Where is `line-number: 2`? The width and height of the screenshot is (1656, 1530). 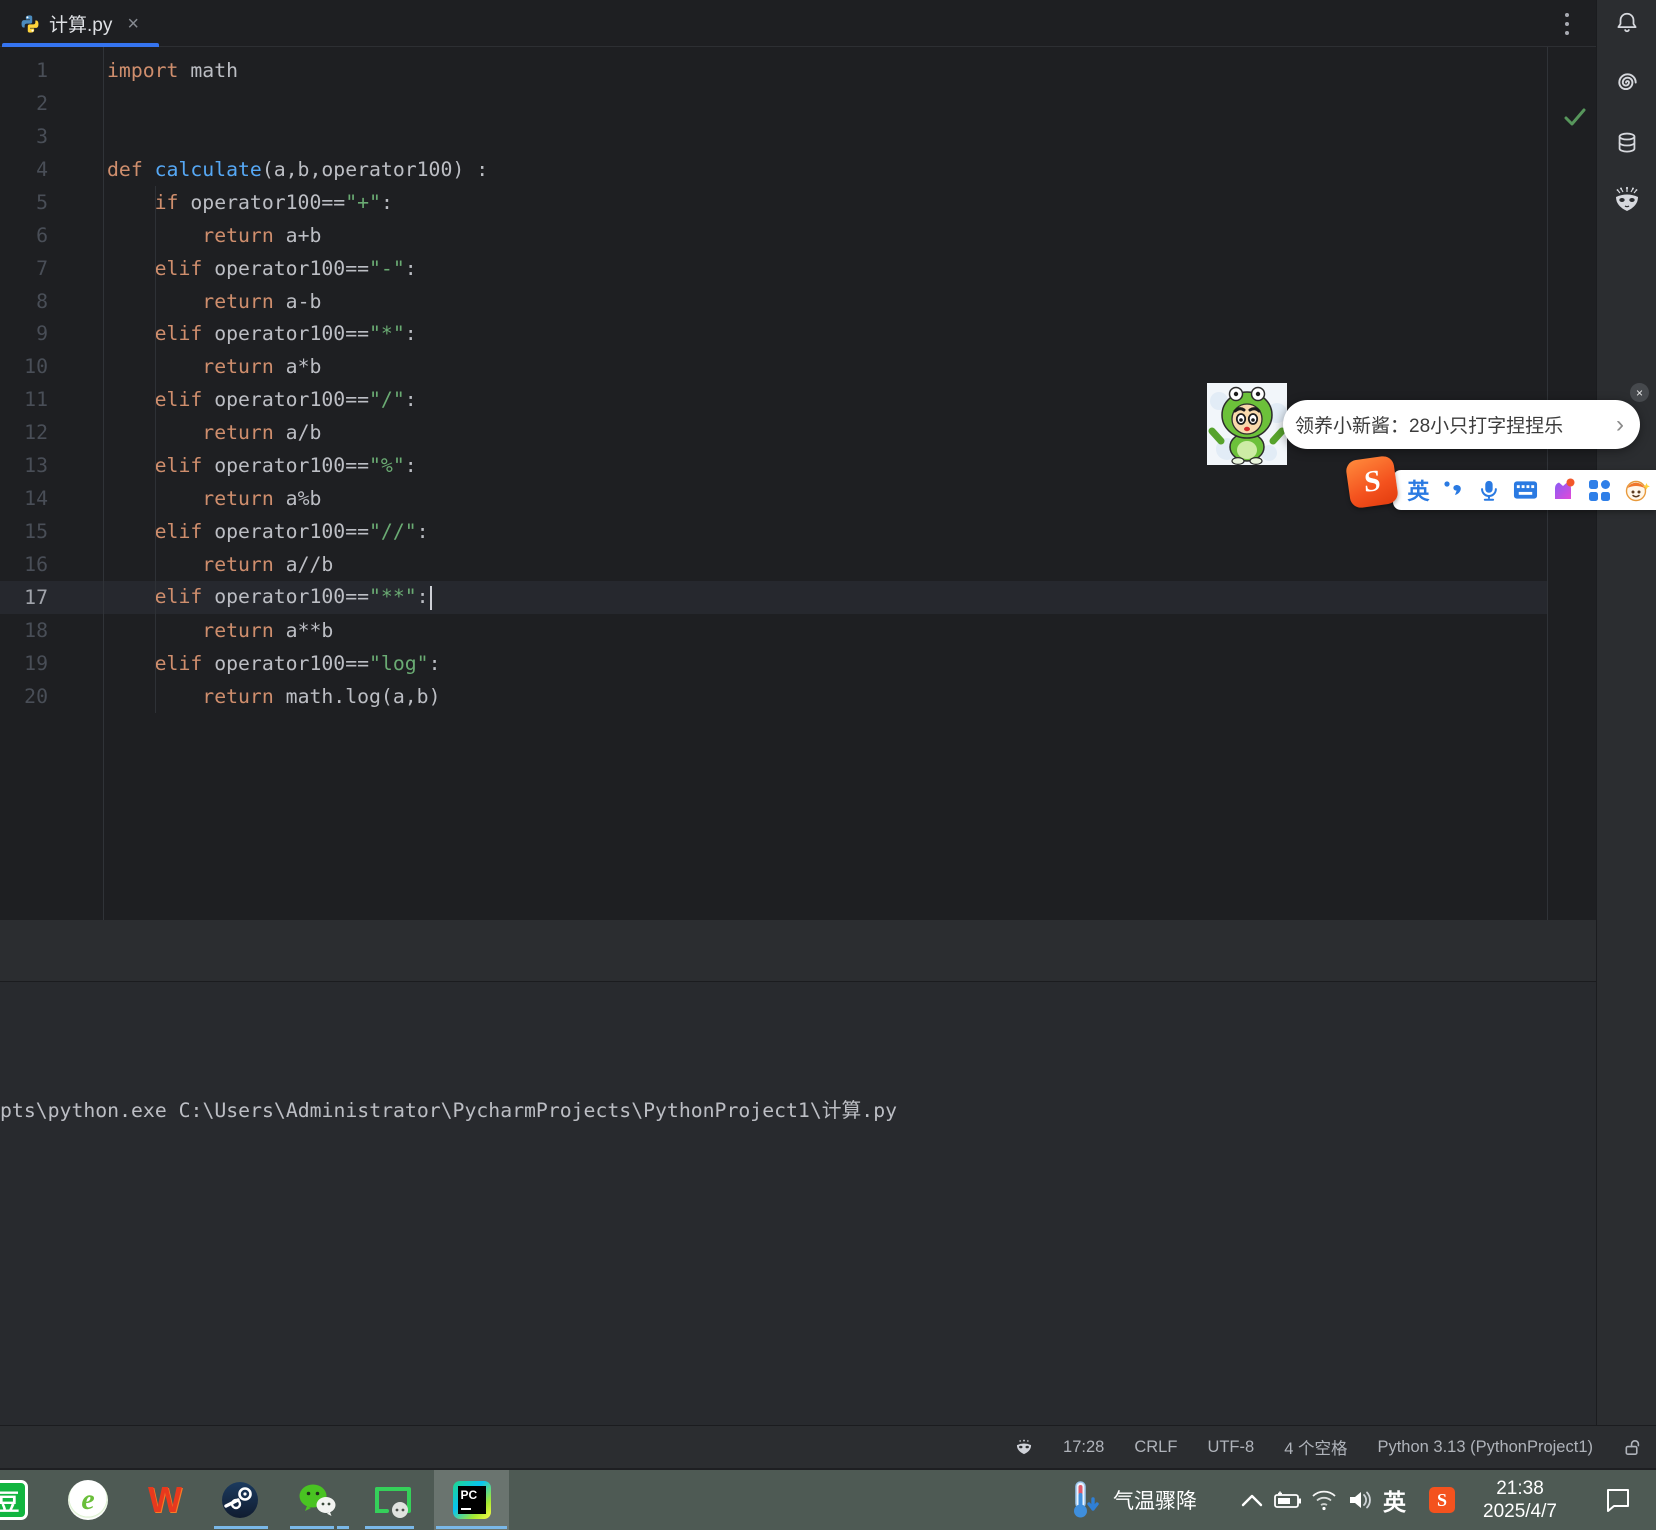
line-number: 2 is located at coordinates (42, 103).